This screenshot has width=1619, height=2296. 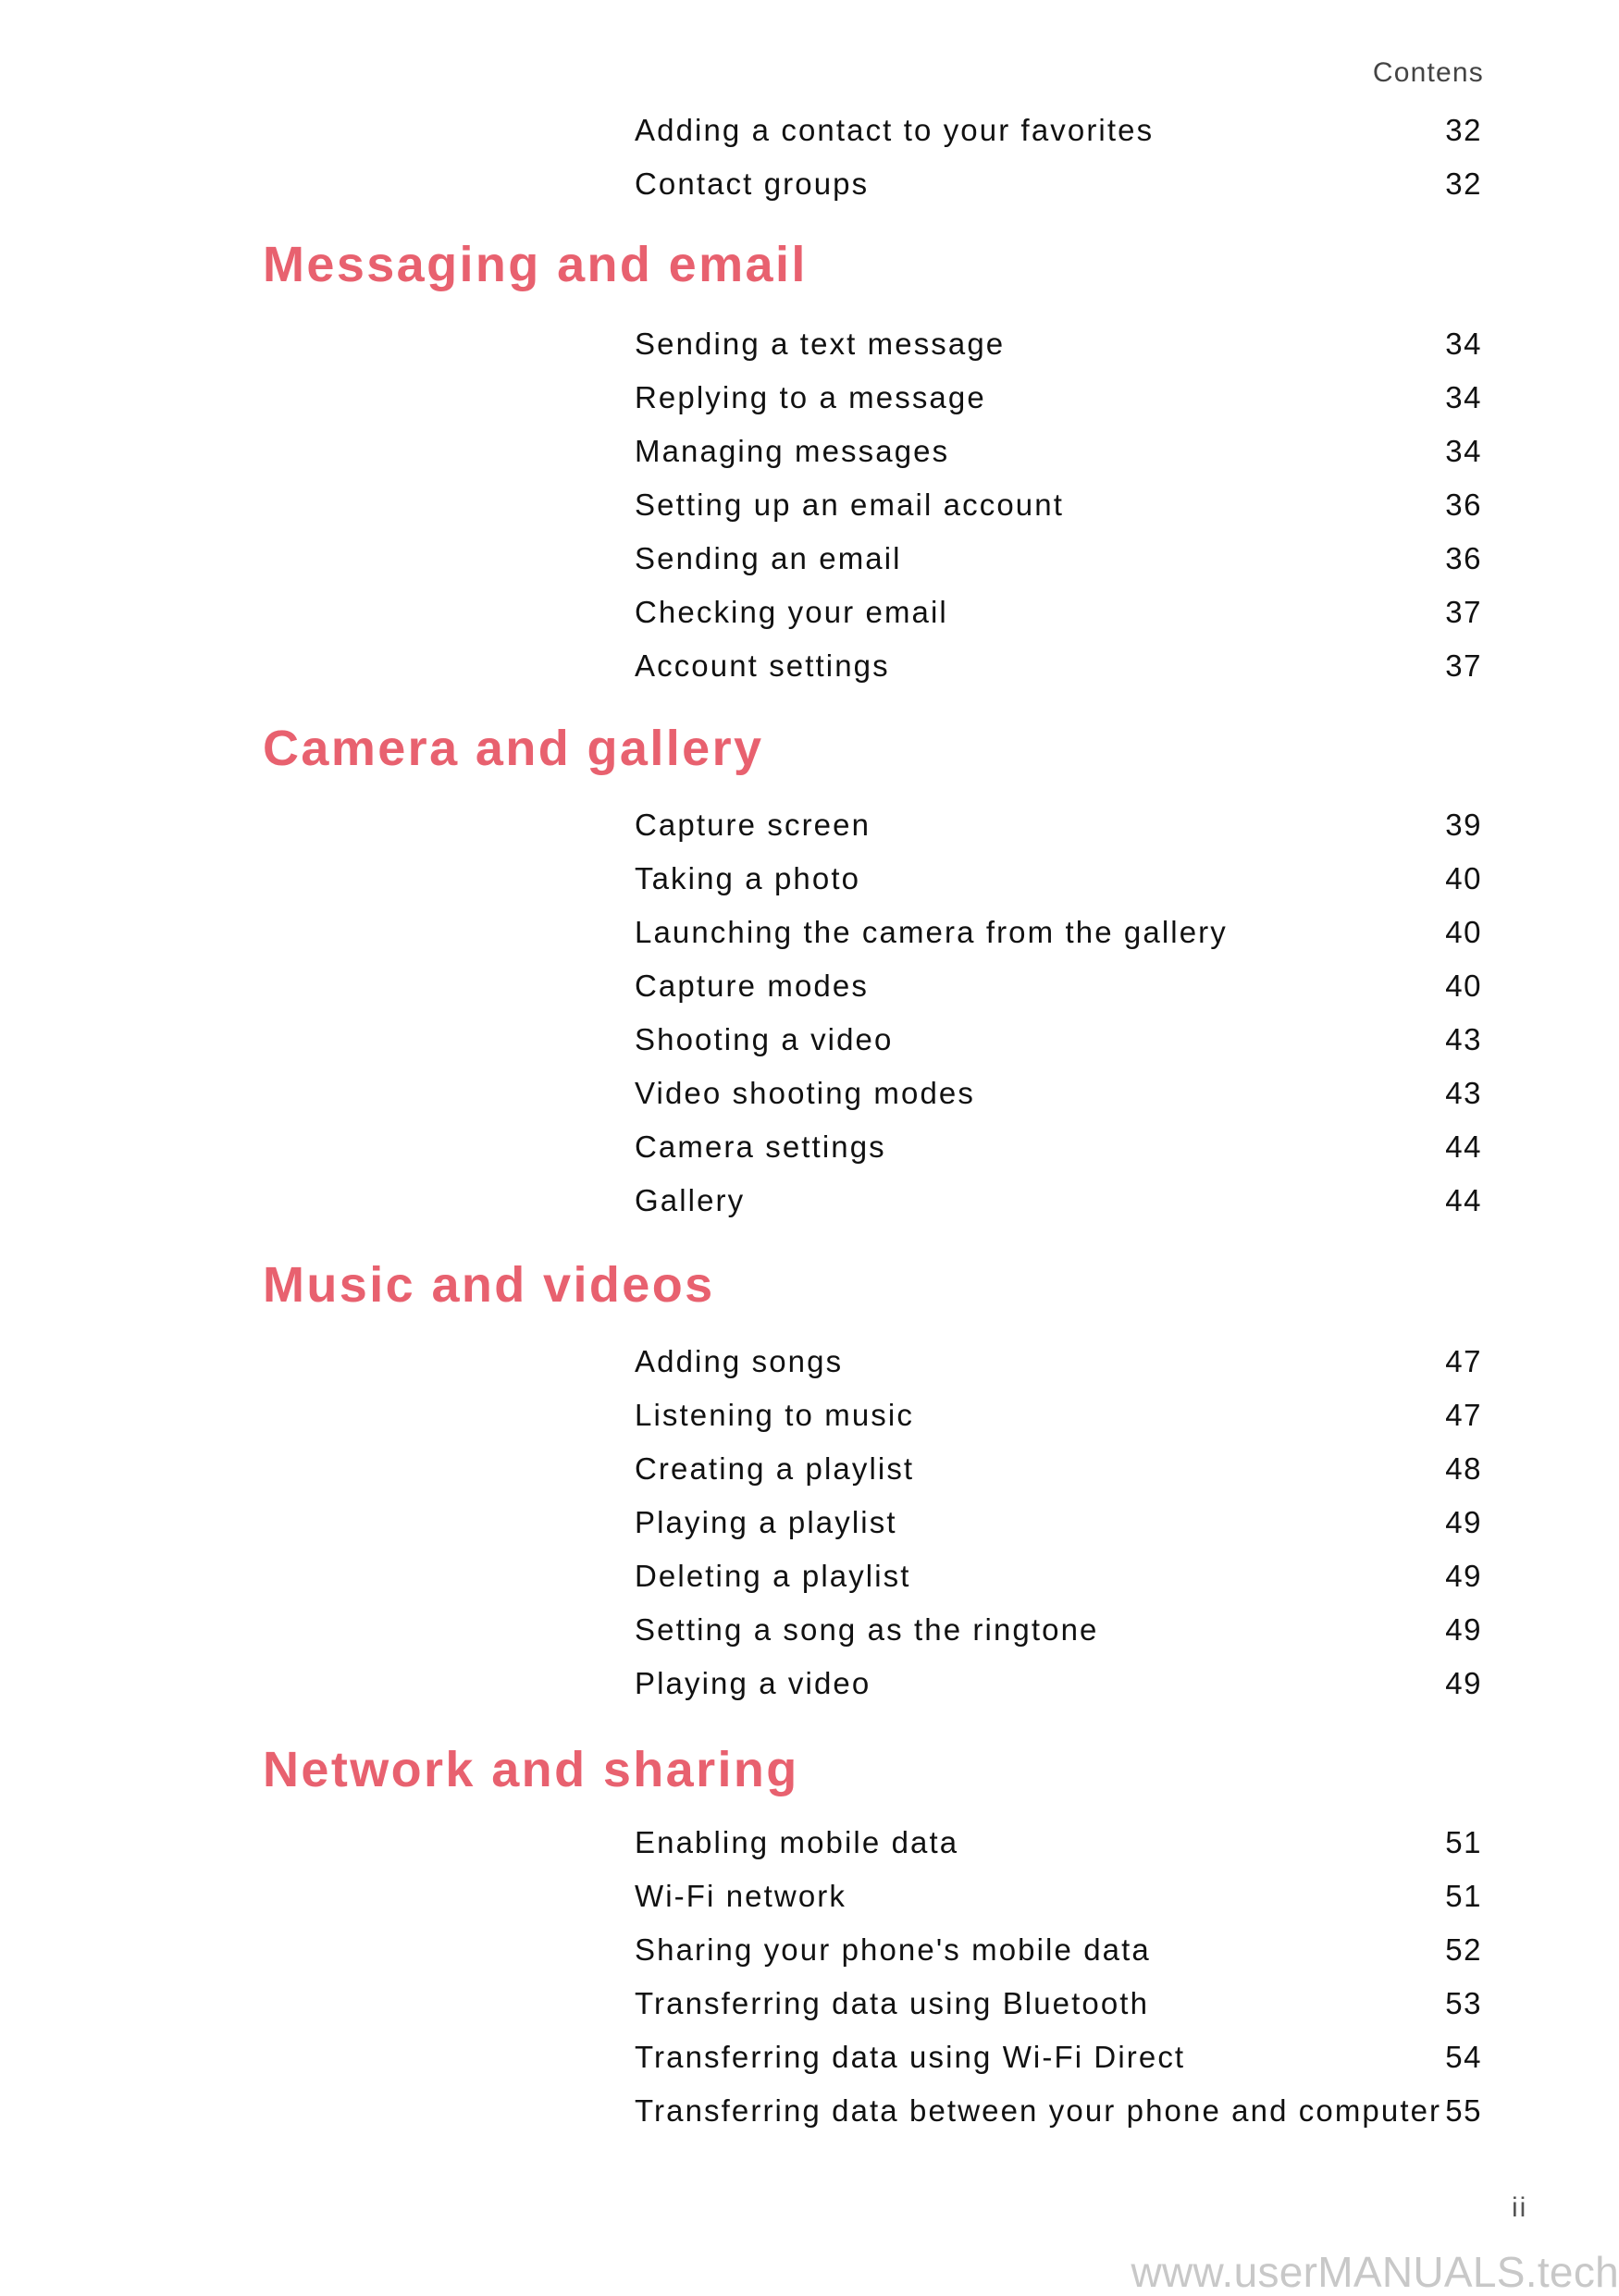 I want to click on toc-entry: Transferring data using Bluetooth 53, so click(x=1058, y=2006).